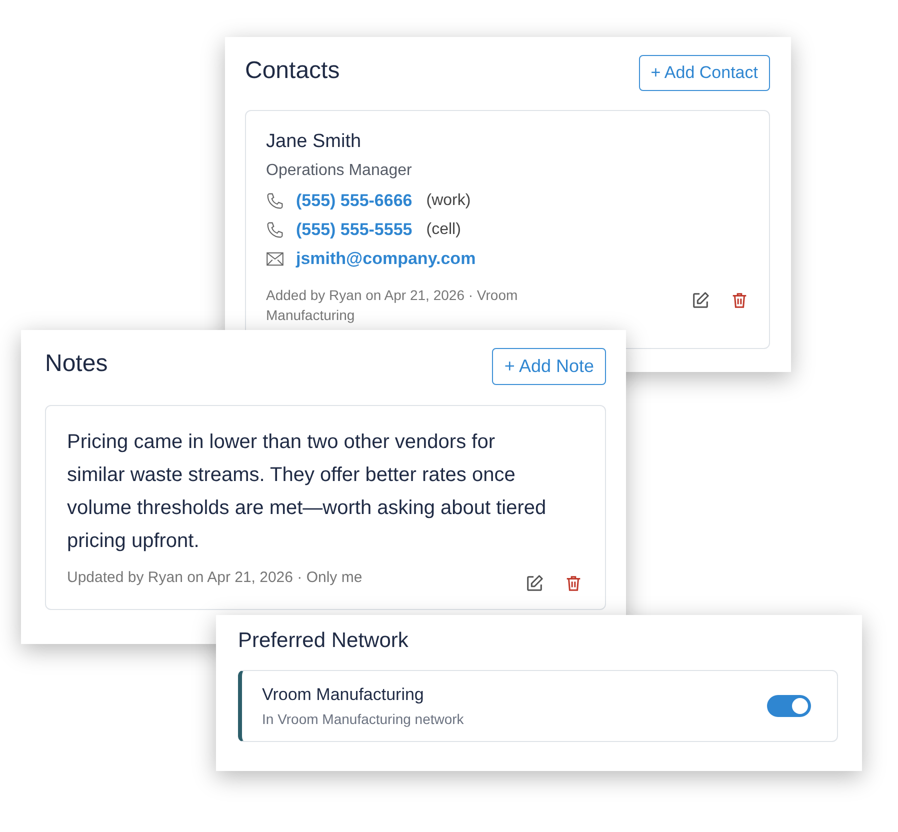 The image size is (898, 832). What do you see at coordinates (343, 695) in the screenshot?
I see `network-name: Vroom Manufacturing` at bounding box center [343, 695].